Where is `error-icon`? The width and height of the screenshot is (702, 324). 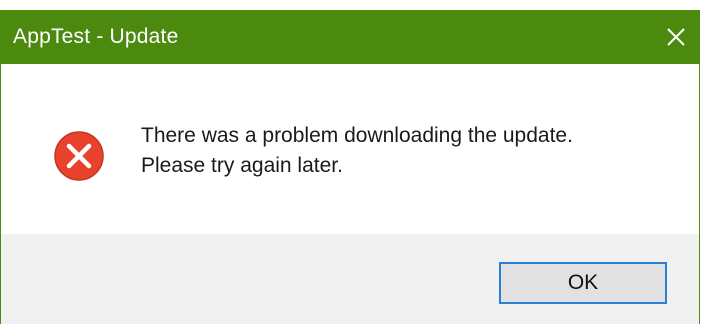
error-icon is located at coordinates (79, 156).